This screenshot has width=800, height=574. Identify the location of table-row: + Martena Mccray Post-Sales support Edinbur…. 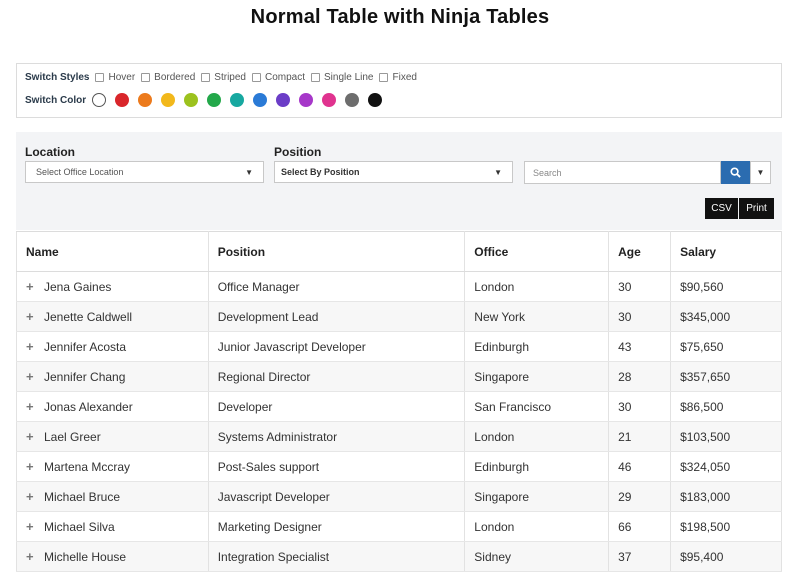
(399, 466).